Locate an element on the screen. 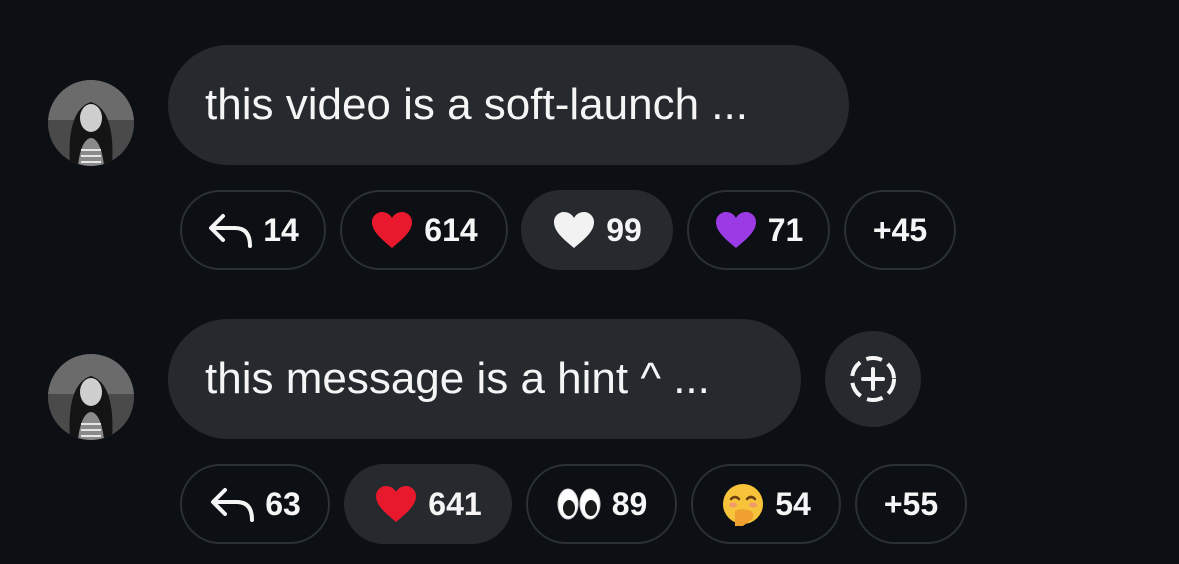 The width and height of the screenshot is (1179, 564). more-reactions-count: +55 is located at coordinates (911, 503).